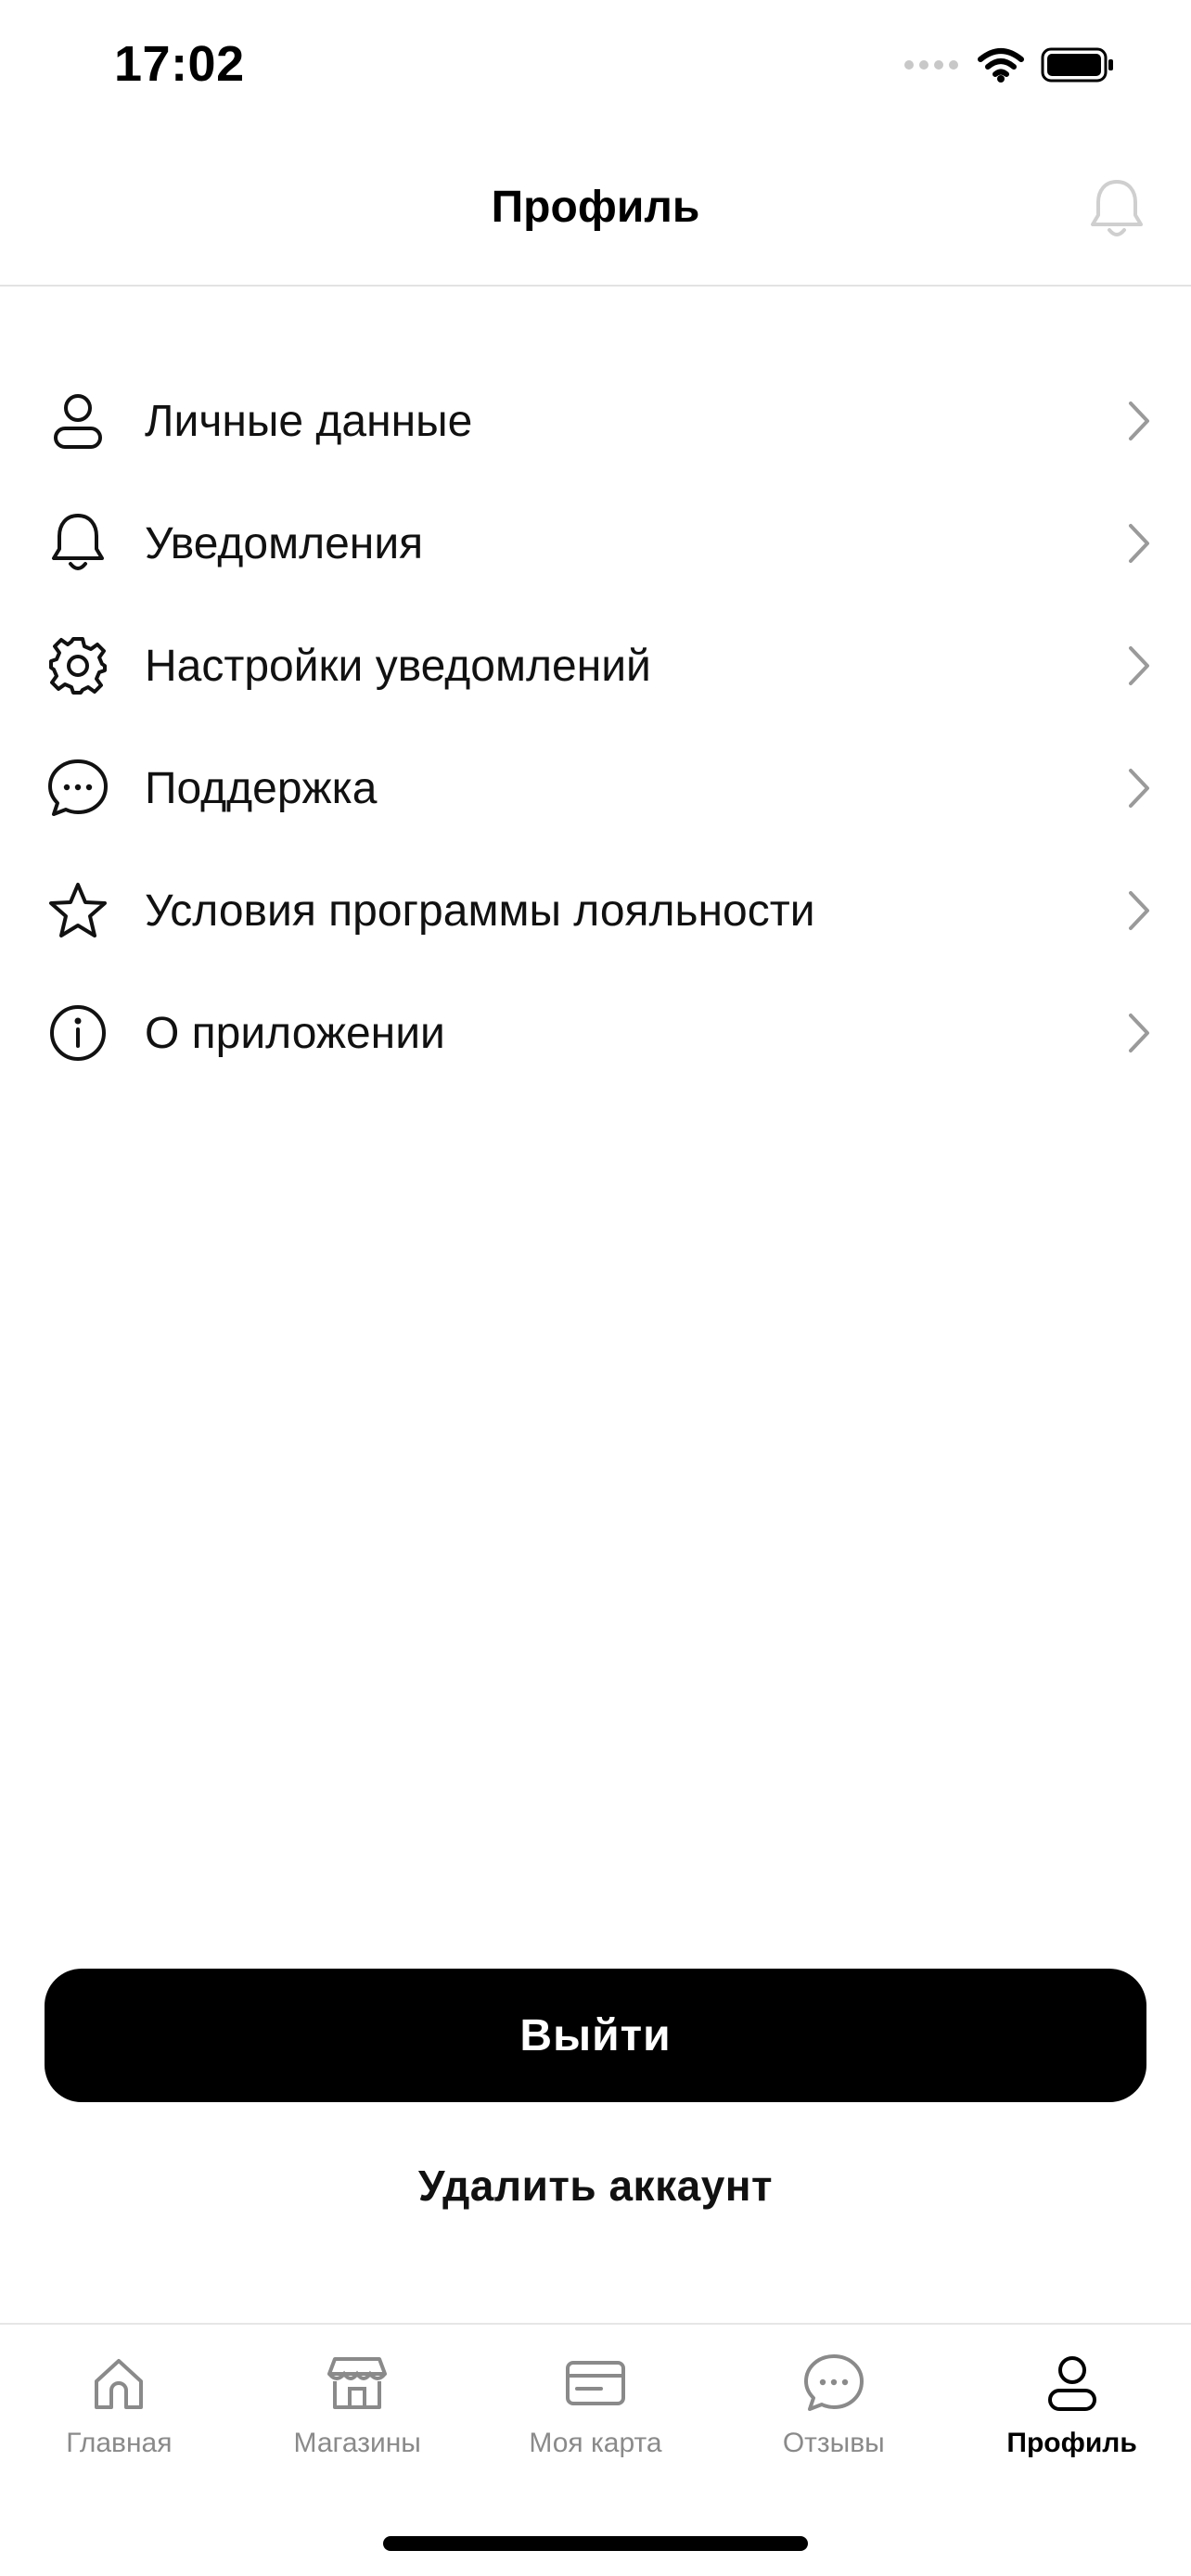  Describe the element at coordinates (833, 2443) in the screenshot. I see `tab-label: Отзывы` at that location.